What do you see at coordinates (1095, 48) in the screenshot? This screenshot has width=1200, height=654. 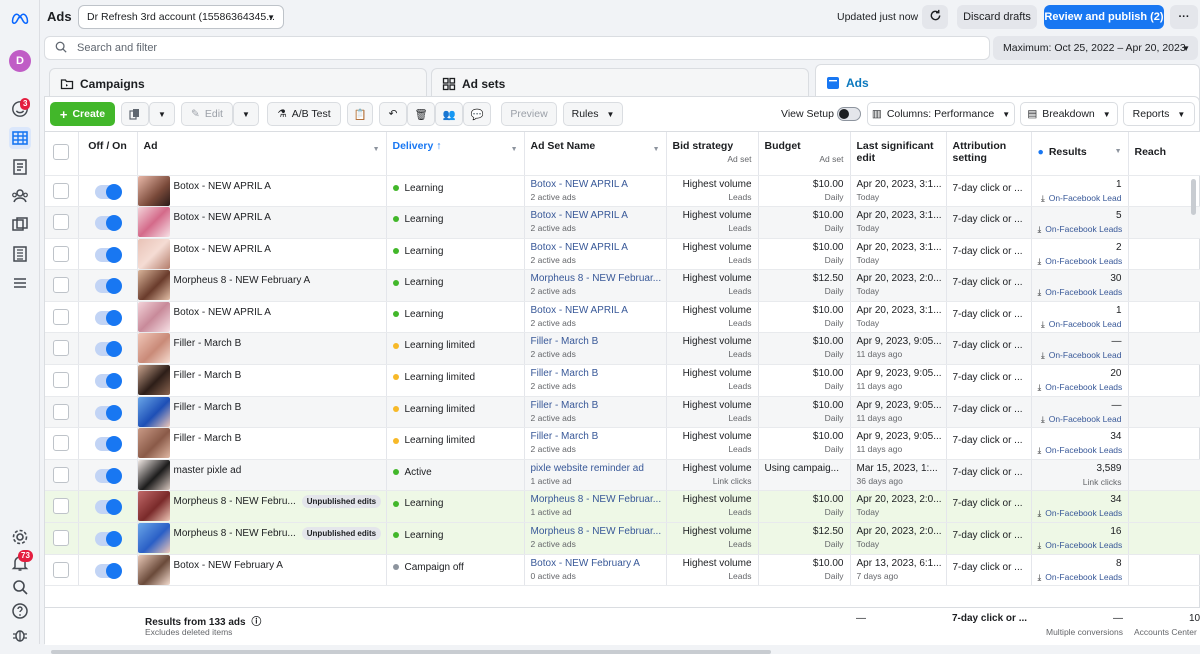 I see `date-range-picker: Maximum: Oct 25, 2022 – Apr 20, 2023 ▼` at bounding box center [1095, 48].